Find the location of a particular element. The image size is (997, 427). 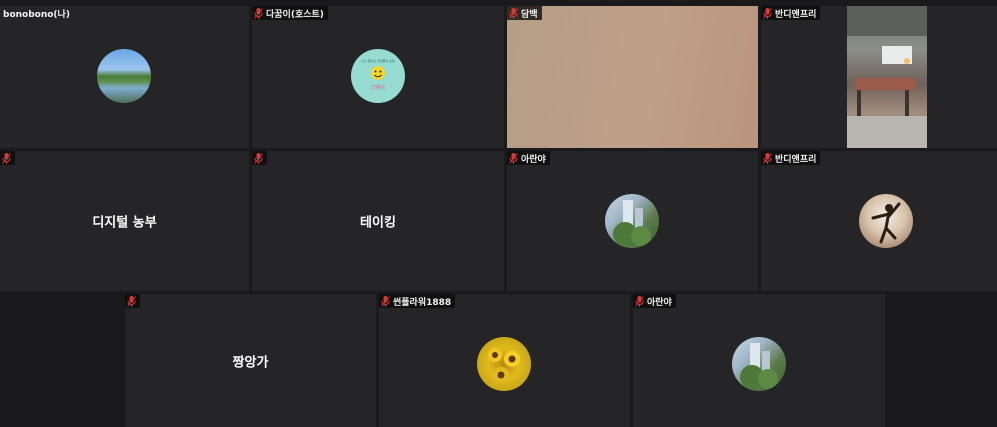

participant-label: 썬플라워1888 is located at coordinates (417, 301).